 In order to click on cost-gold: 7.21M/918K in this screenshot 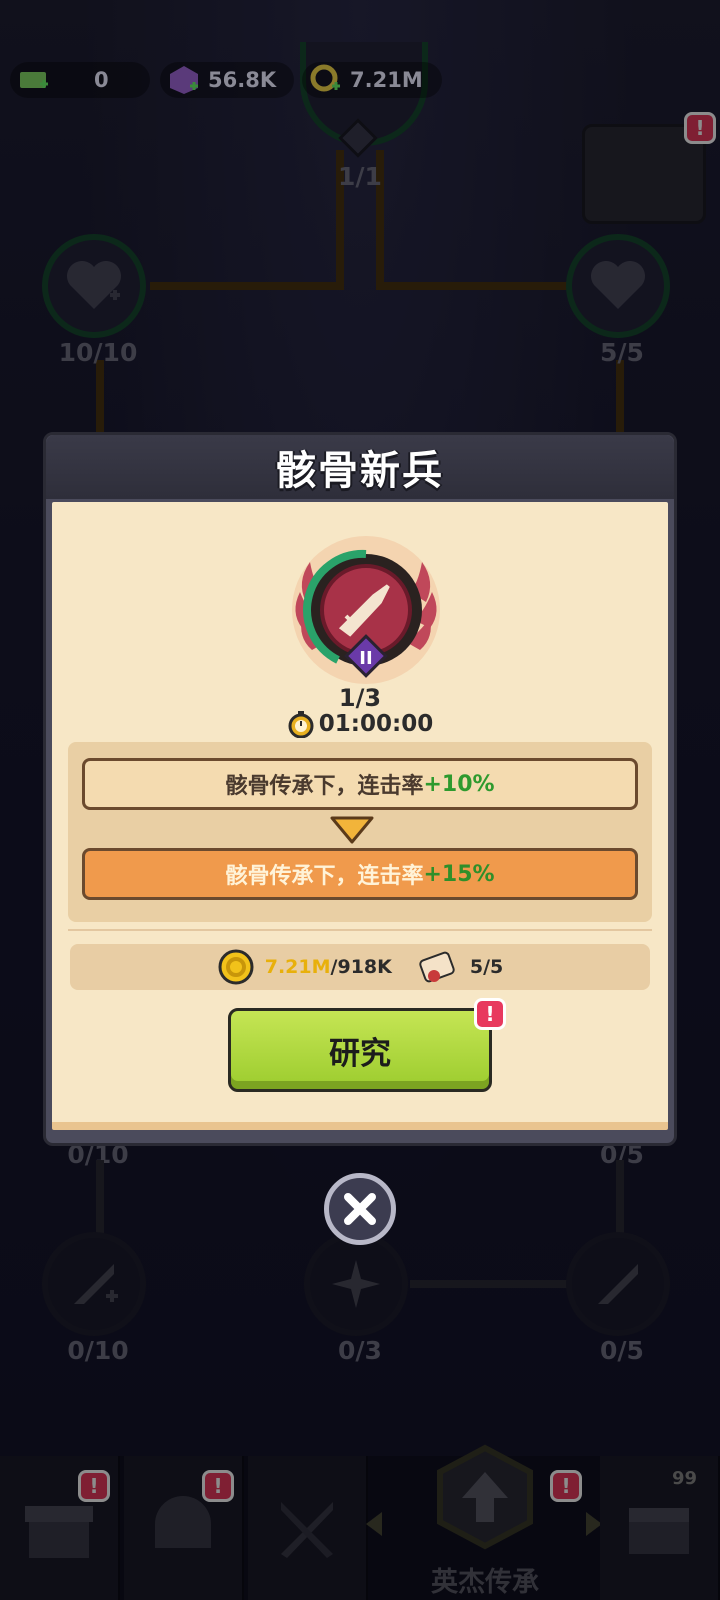, I will do `click(328, 967)`.